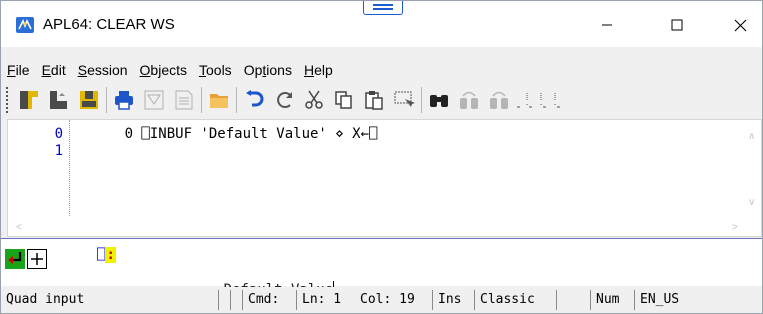 The image size is (763, 314). What do you see at coordinates (15, 259) in the screenshot?
I see `enter-icon` at bounding box center [15, 259].